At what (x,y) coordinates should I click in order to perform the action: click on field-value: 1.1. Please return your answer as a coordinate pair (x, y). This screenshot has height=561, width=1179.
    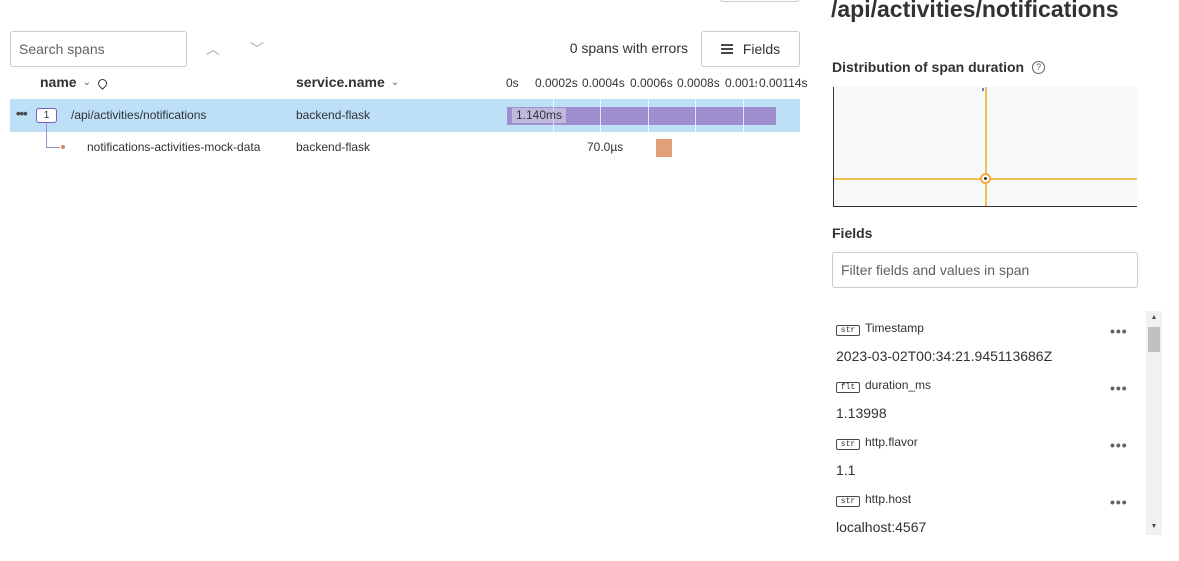
    Looking at the image, I should click on (846, 470).